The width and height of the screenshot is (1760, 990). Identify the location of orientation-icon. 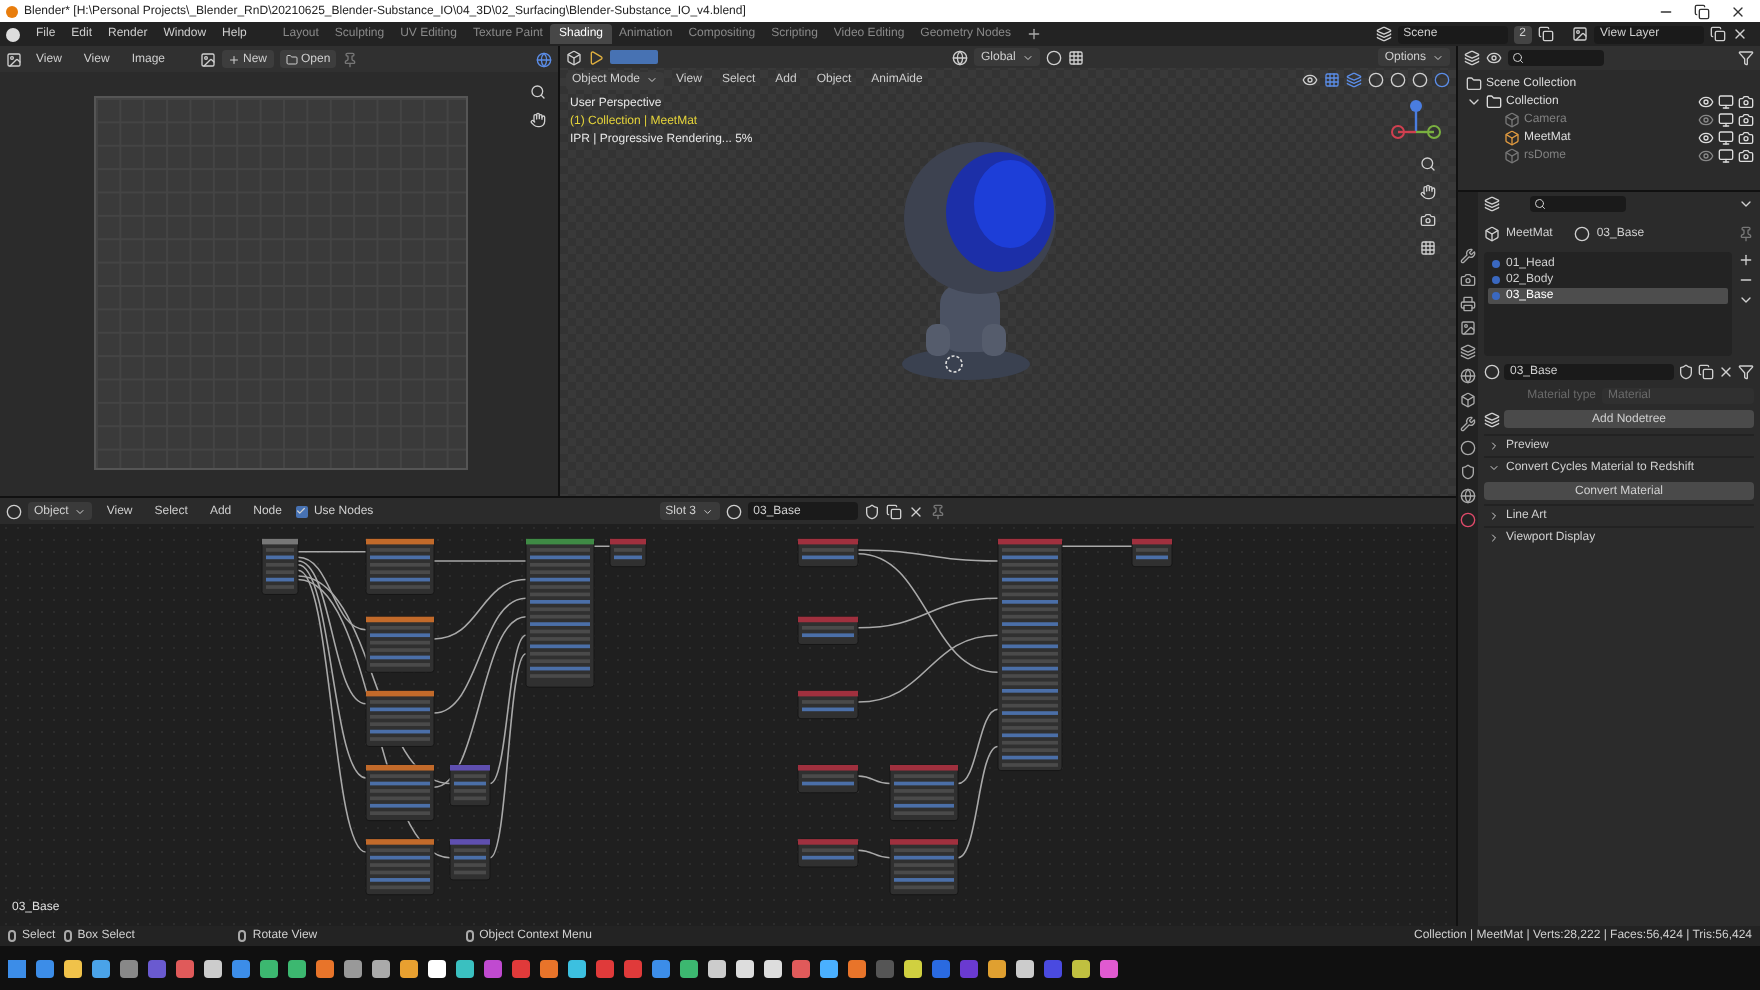
(960, 57).